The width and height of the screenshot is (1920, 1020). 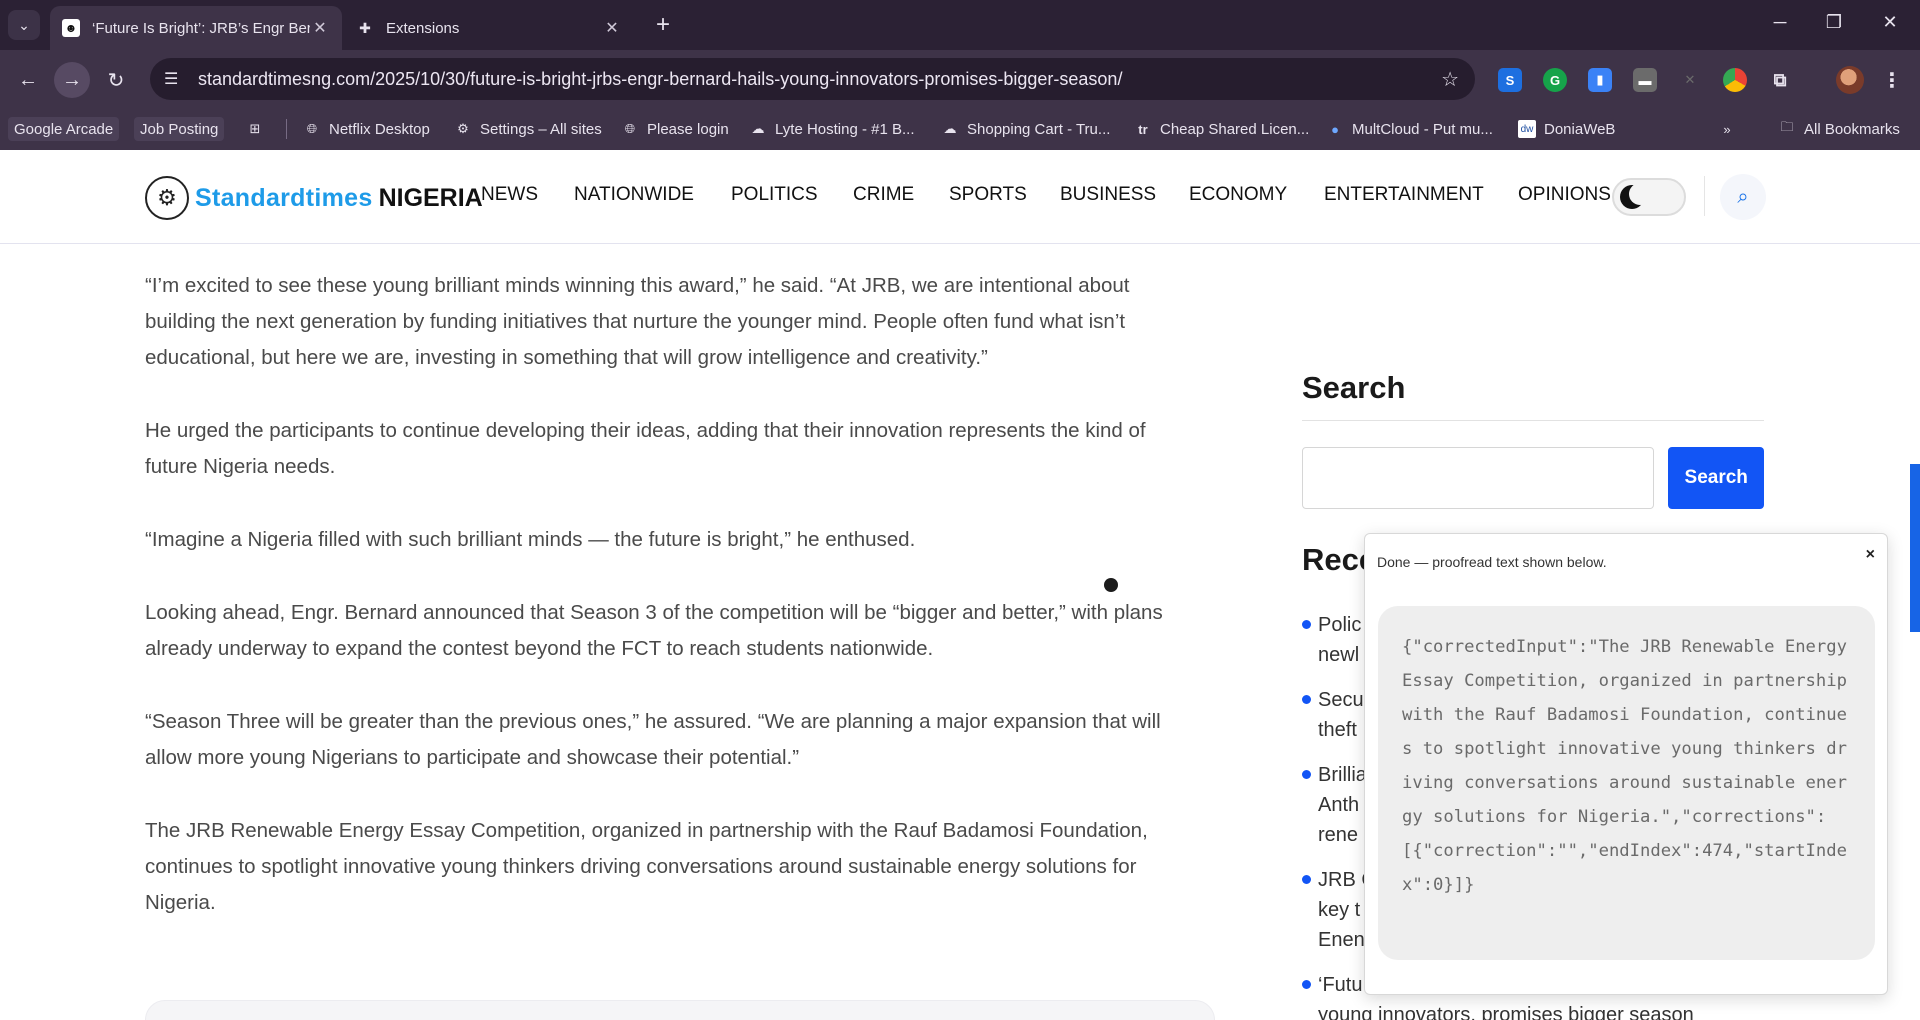 I want to click on bookmark-doniaweb: dw DoniaWeB, so click(x=1566, y=129).